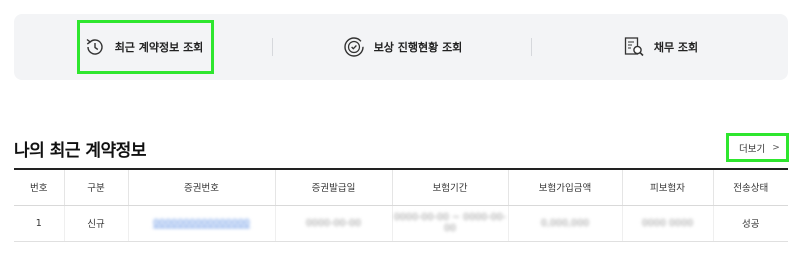 The image size is (800, 256). Describe the element at coordinates (333, 187) in the screenshot. I see `column-header: 증권발급일` at that location.